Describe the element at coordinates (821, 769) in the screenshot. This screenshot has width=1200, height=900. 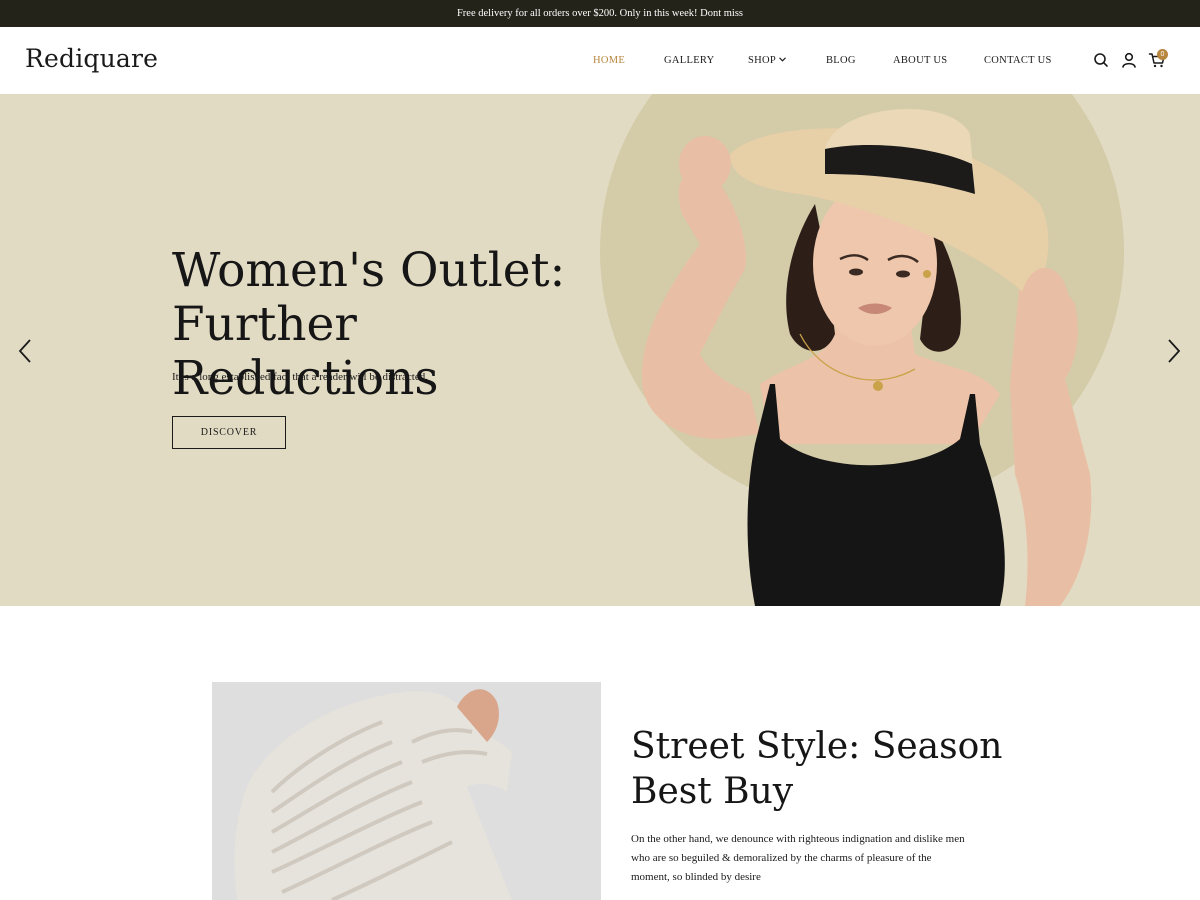
I see `feature-title: Street Style: Season Best Buy` at that location.